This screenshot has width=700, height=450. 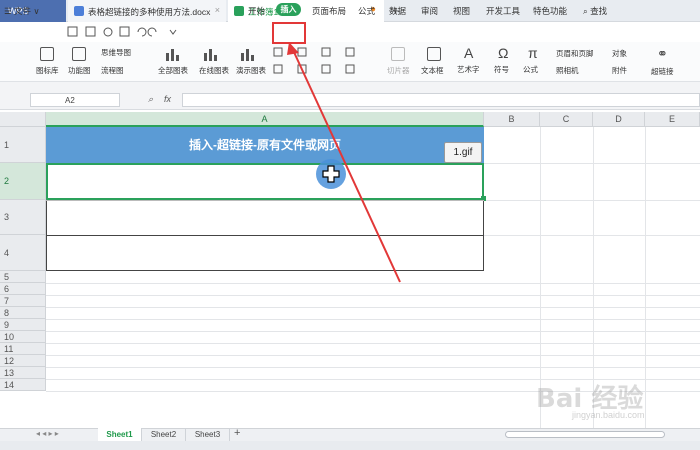 I want to click on status-bar, so click(x=350, y=445).